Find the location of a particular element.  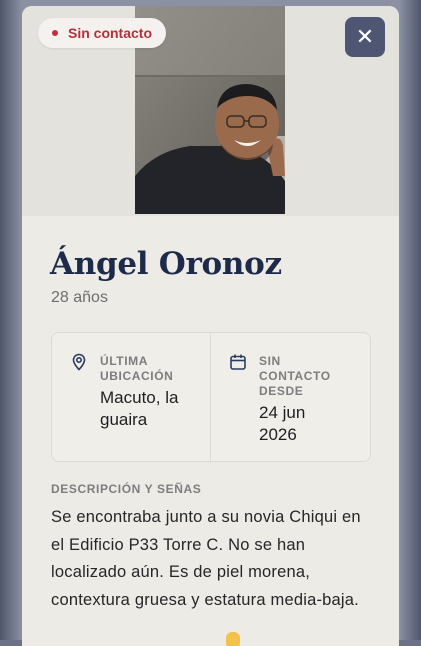

person-name: Ángel Oronoz is located at coordinates (166, 264).